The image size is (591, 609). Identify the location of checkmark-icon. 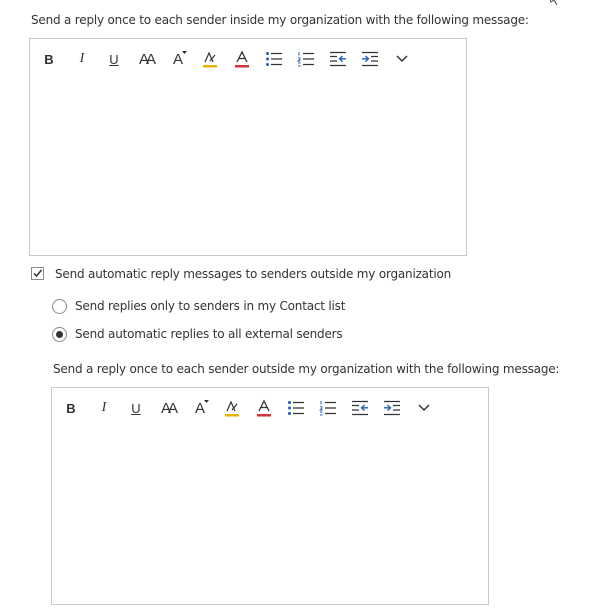
(38, 273).